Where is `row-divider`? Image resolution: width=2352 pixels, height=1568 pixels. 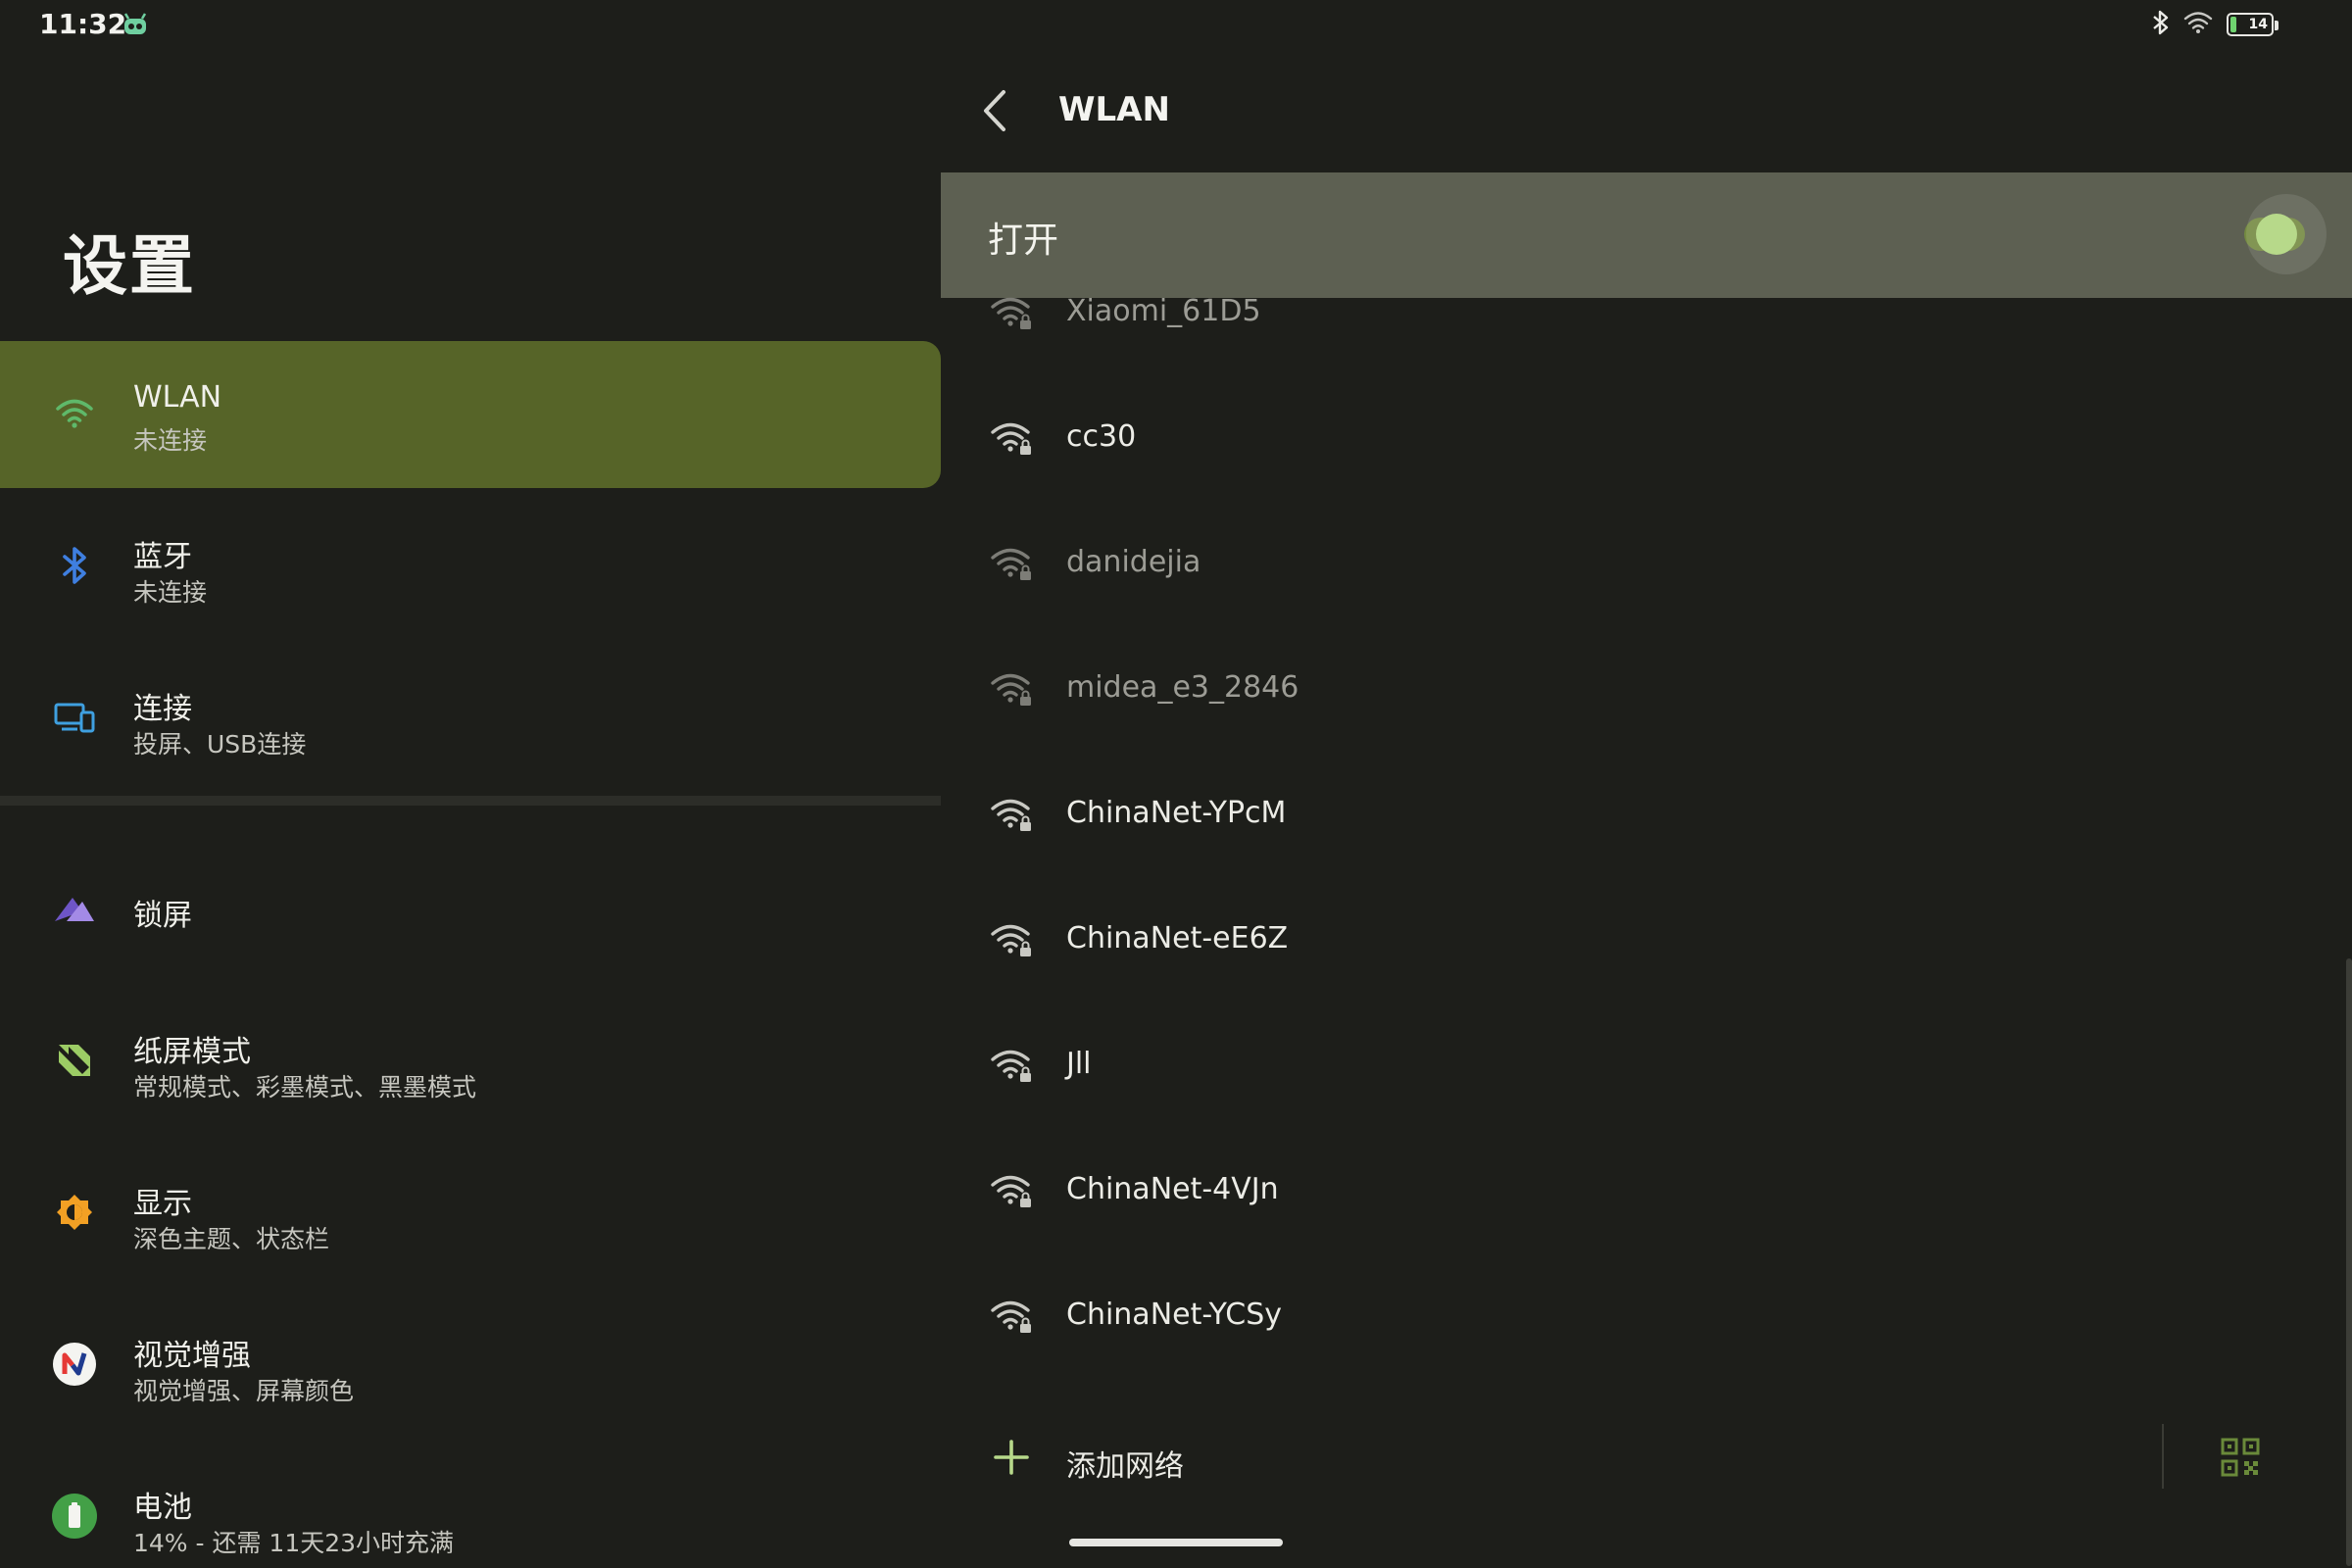 row-divider is located at coordinates (2163, 1456).